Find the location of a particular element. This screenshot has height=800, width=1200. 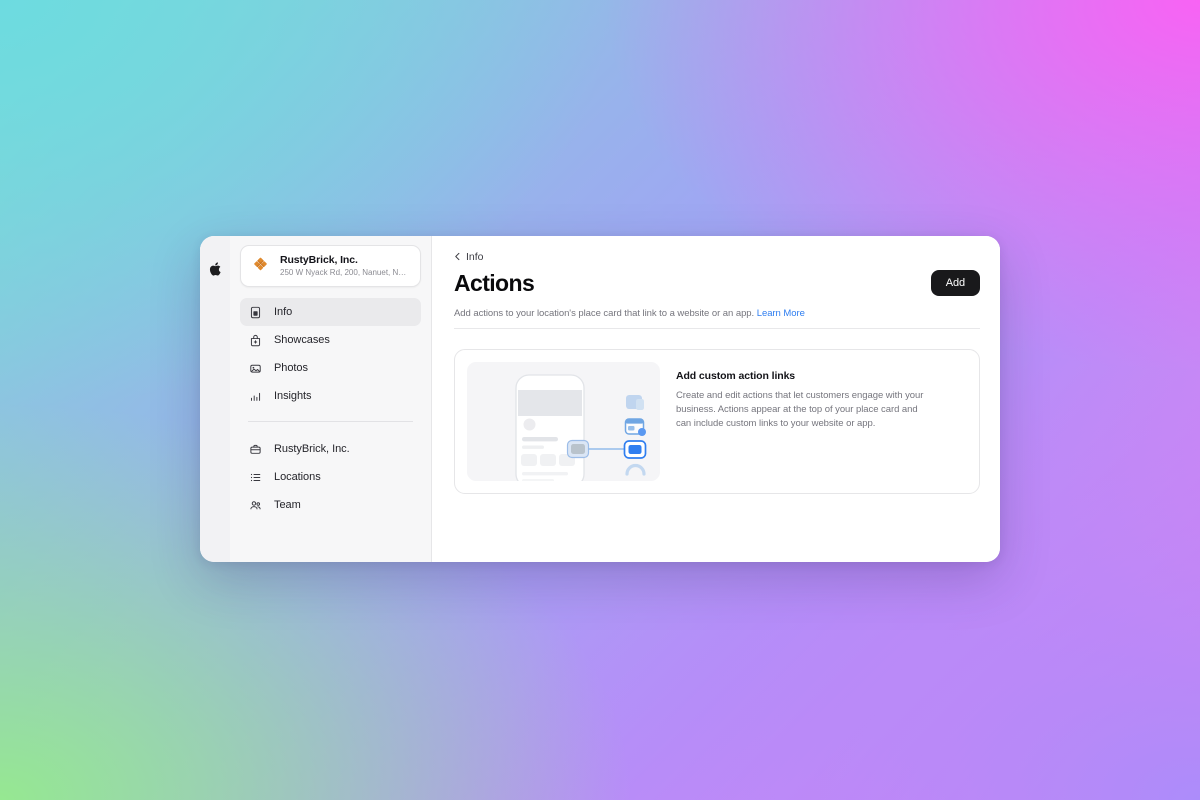

bar-chart-icon is located at coordinates (255, 396).